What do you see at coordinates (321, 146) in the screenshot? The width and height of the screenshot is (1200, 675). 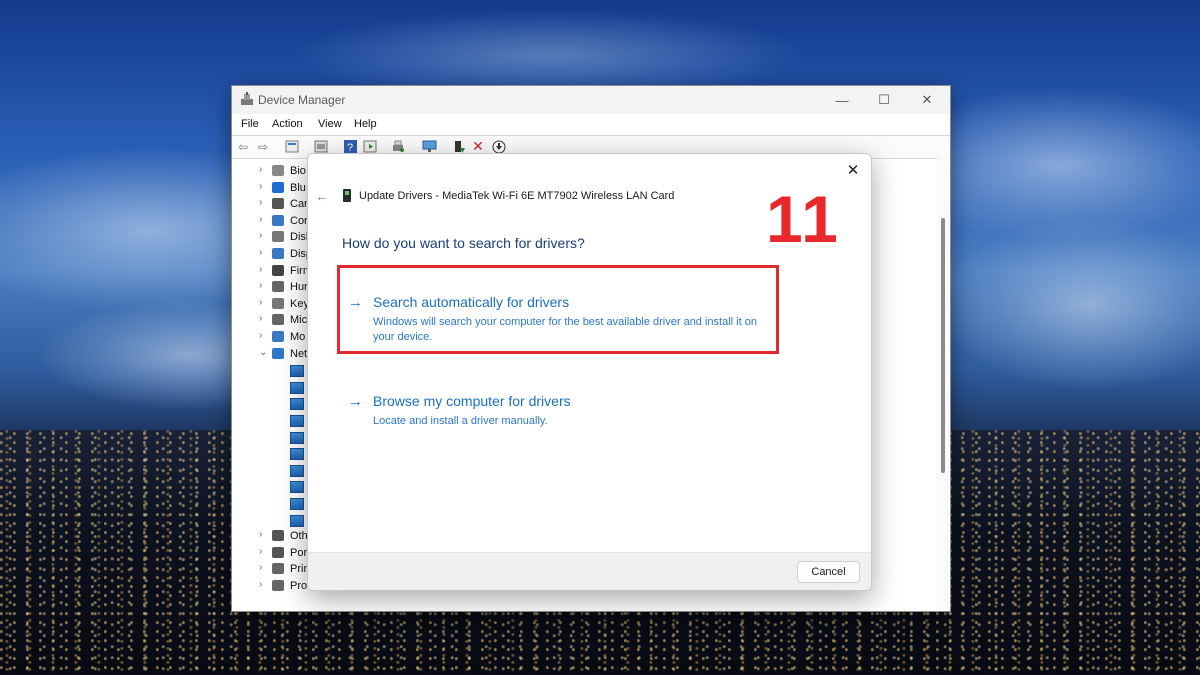 I see `show-hide-icon` at bounding box center [321, 146].